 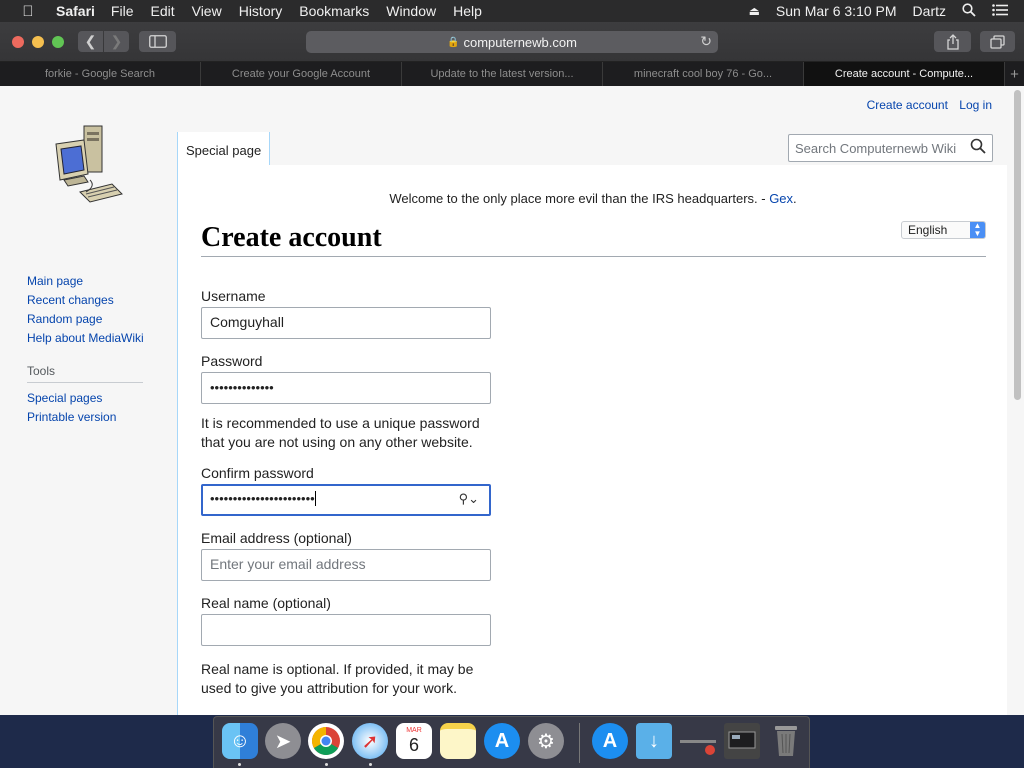 What do you see at coordinates (610, 741) in the screenshot?
I see `app-store-downloads-icon: A` at bounding box center [610, 741].